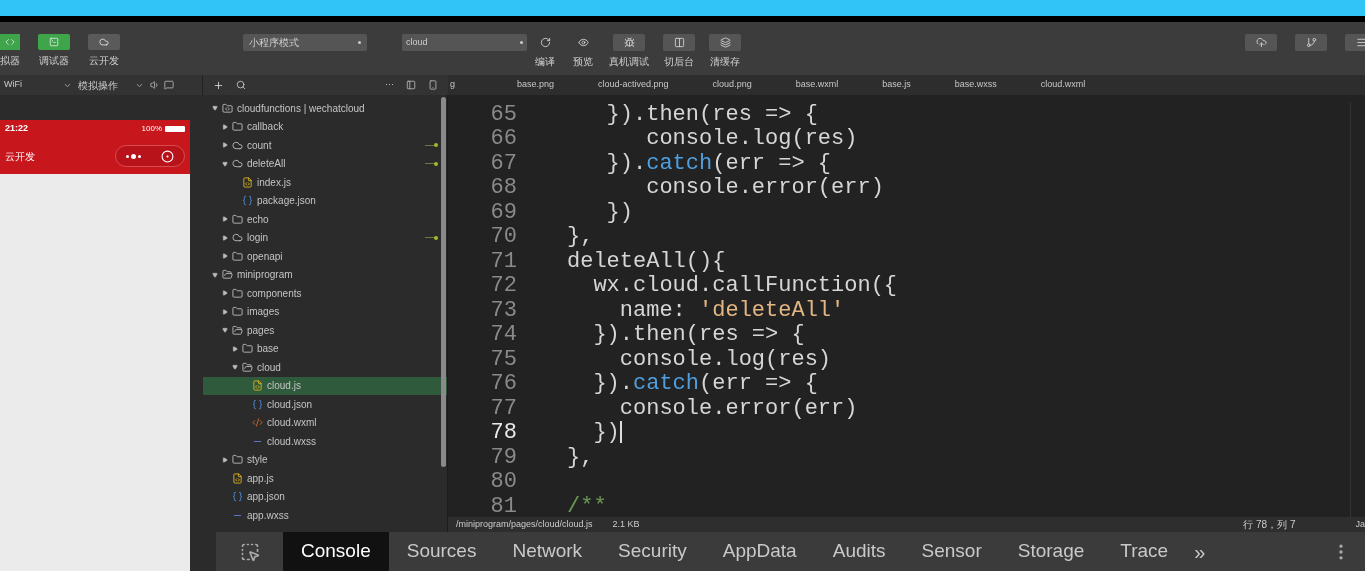 The image size is (1365, 571). I want to click on tree-item: pages, so click(325, 330).